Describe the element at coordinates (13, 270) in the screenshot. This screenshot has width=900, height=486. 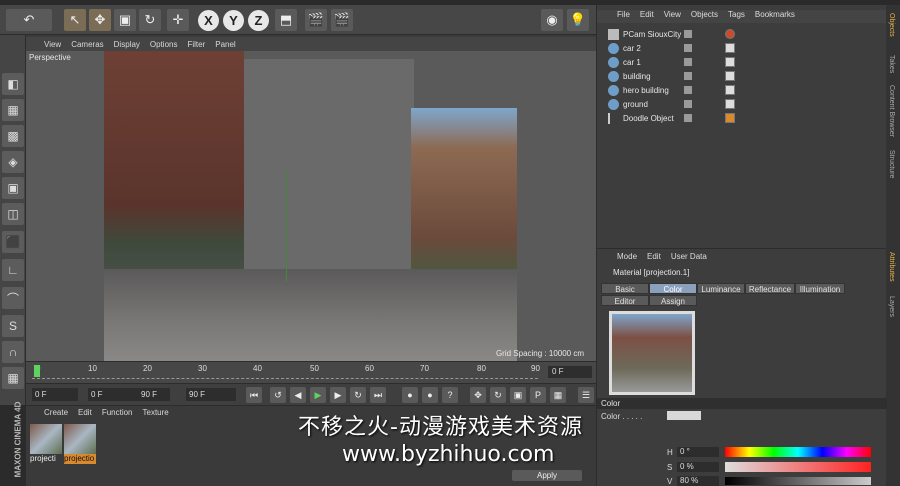
I see `enable-axis-icon: ∟` at that location.